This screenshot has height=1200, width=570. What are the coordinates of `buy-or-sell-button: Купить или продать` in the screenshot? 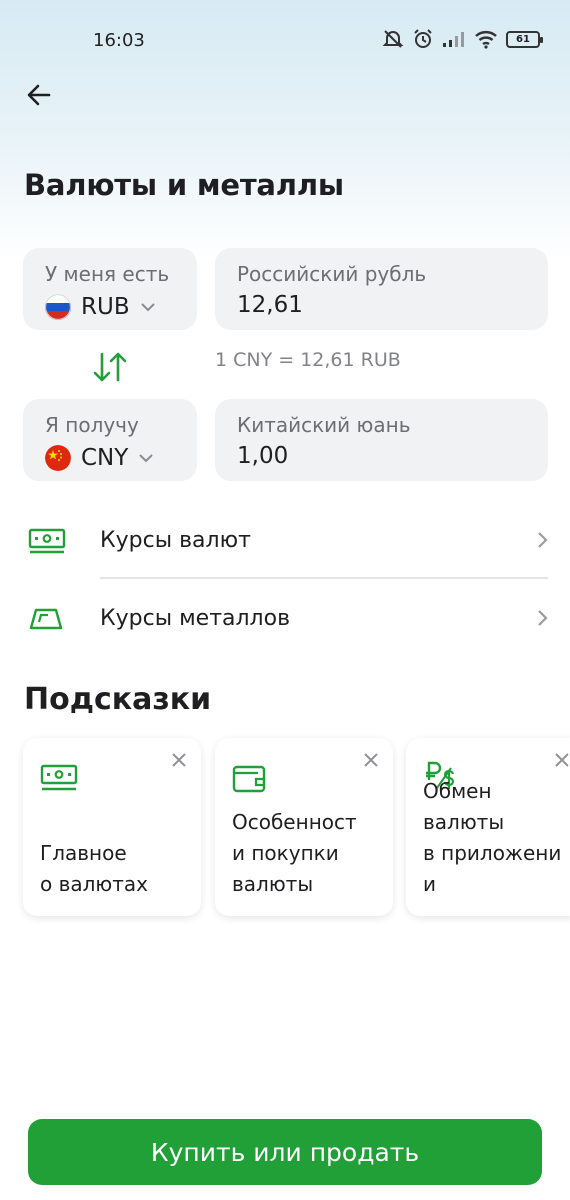 It's located at (285, 1152).